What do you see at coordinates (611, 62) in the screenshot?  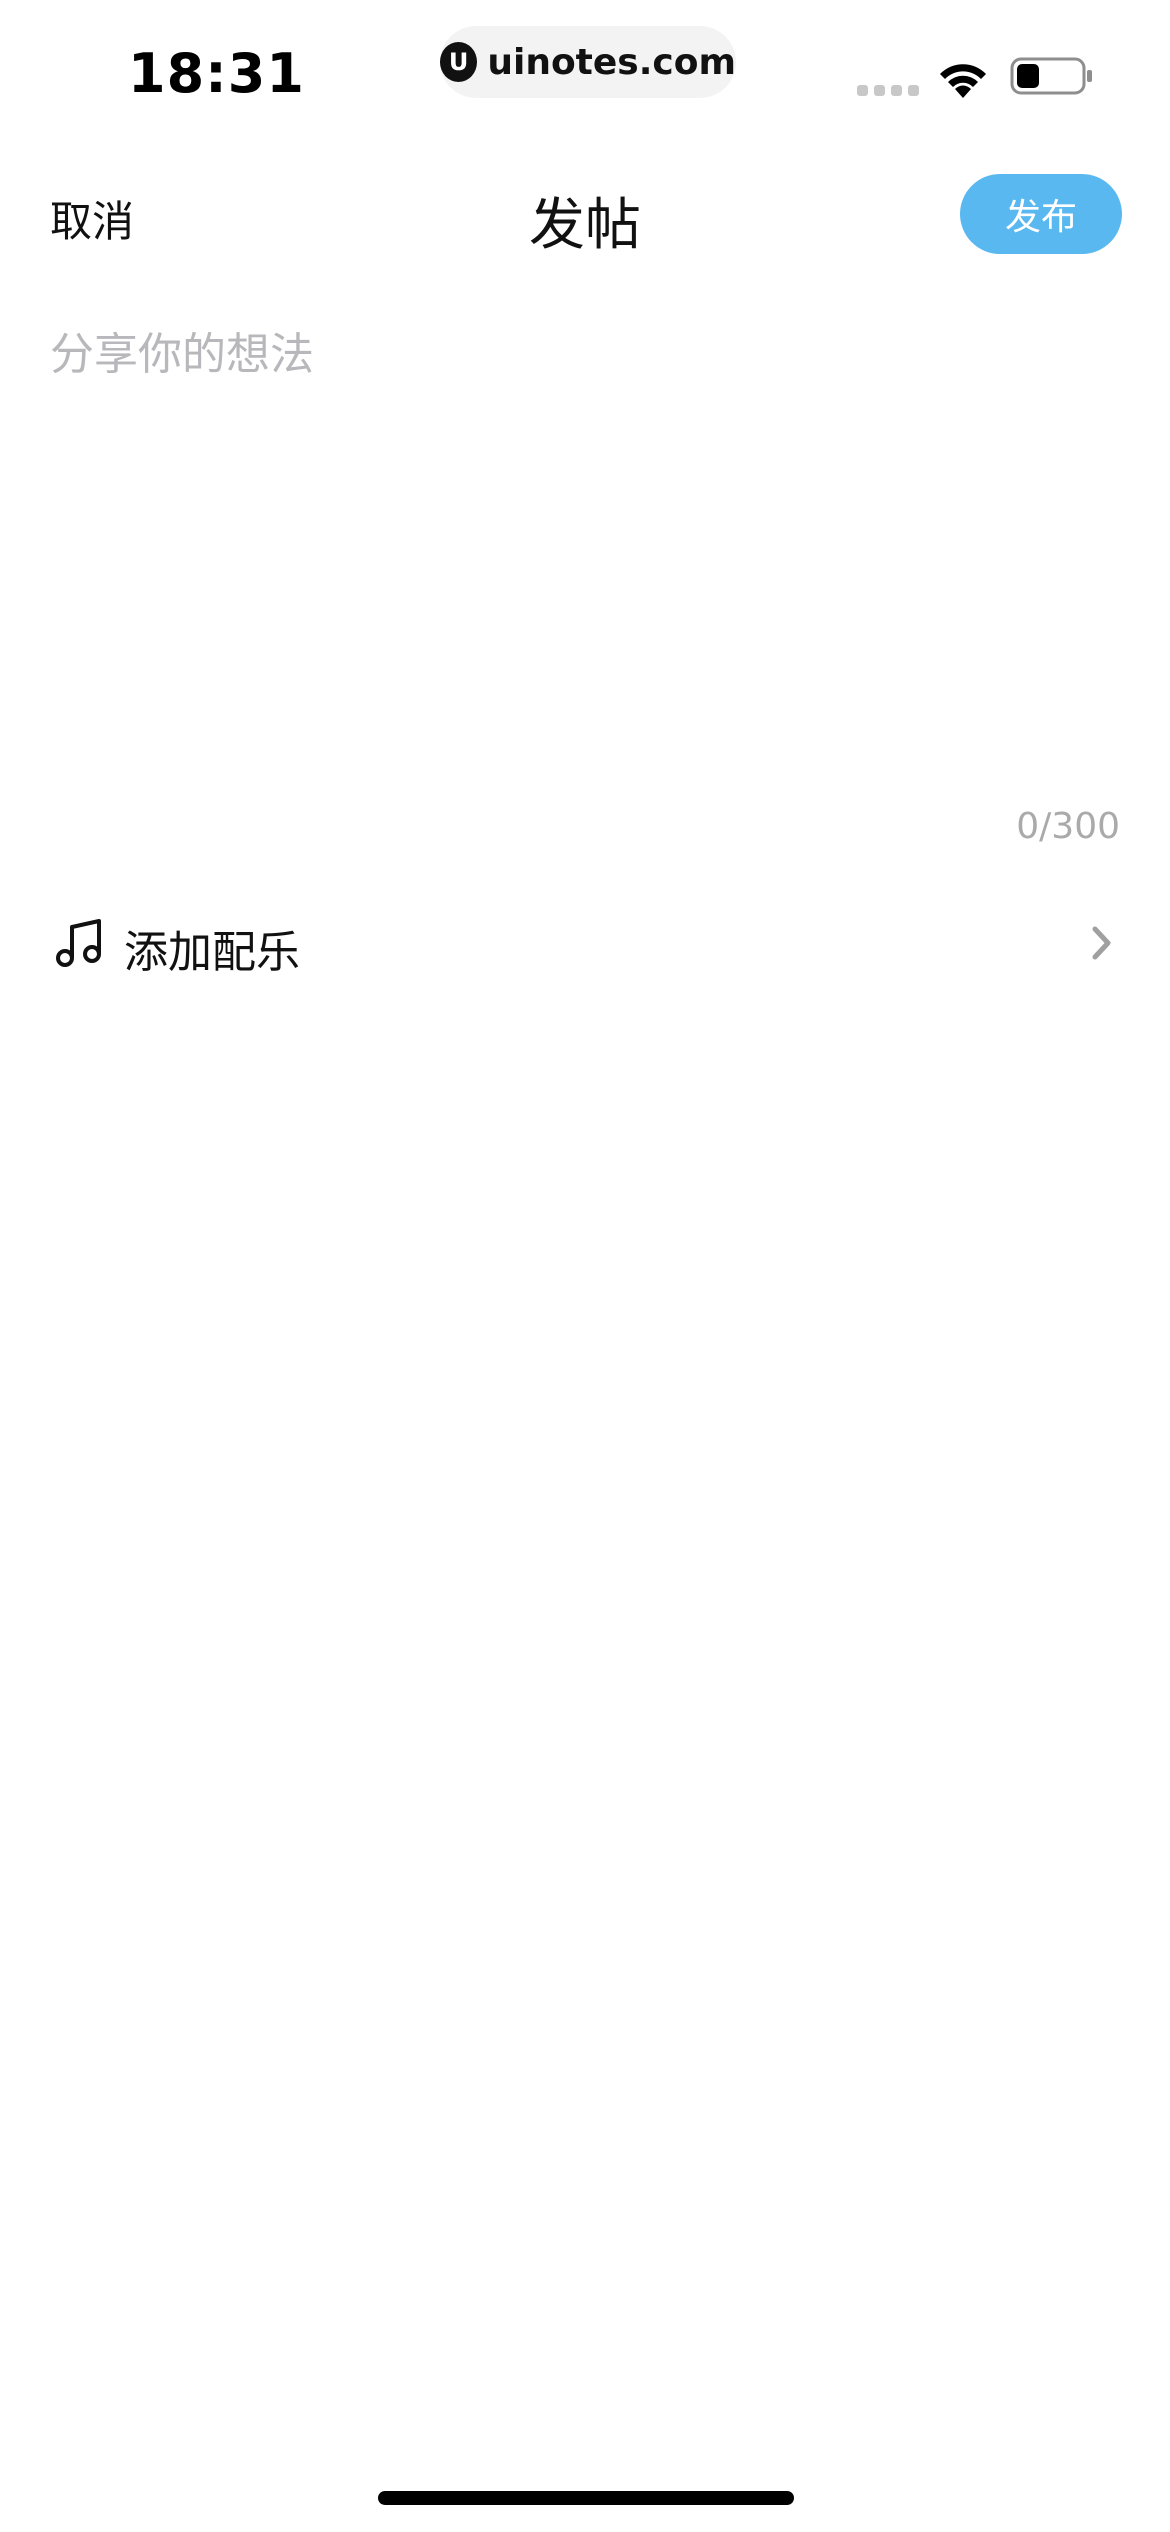 I see `url-text: uinotes.com` at bounding box center [611, 62].